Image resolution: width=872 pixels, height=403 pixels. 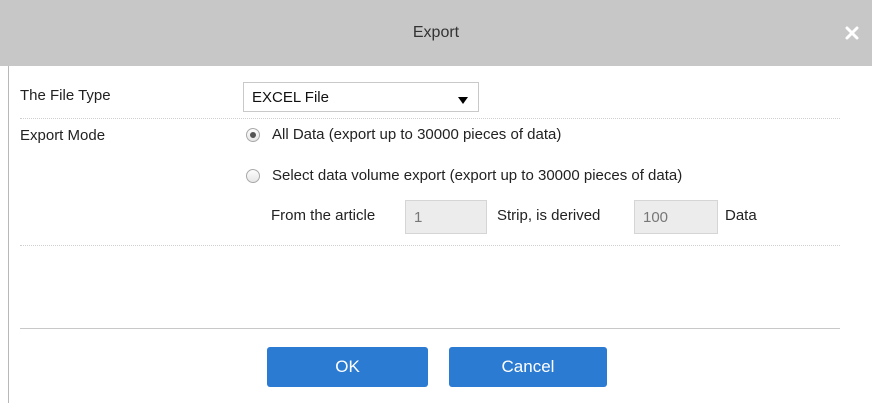 I want to click on file-type-select: EXCEL File, so click(x=361, y=97).